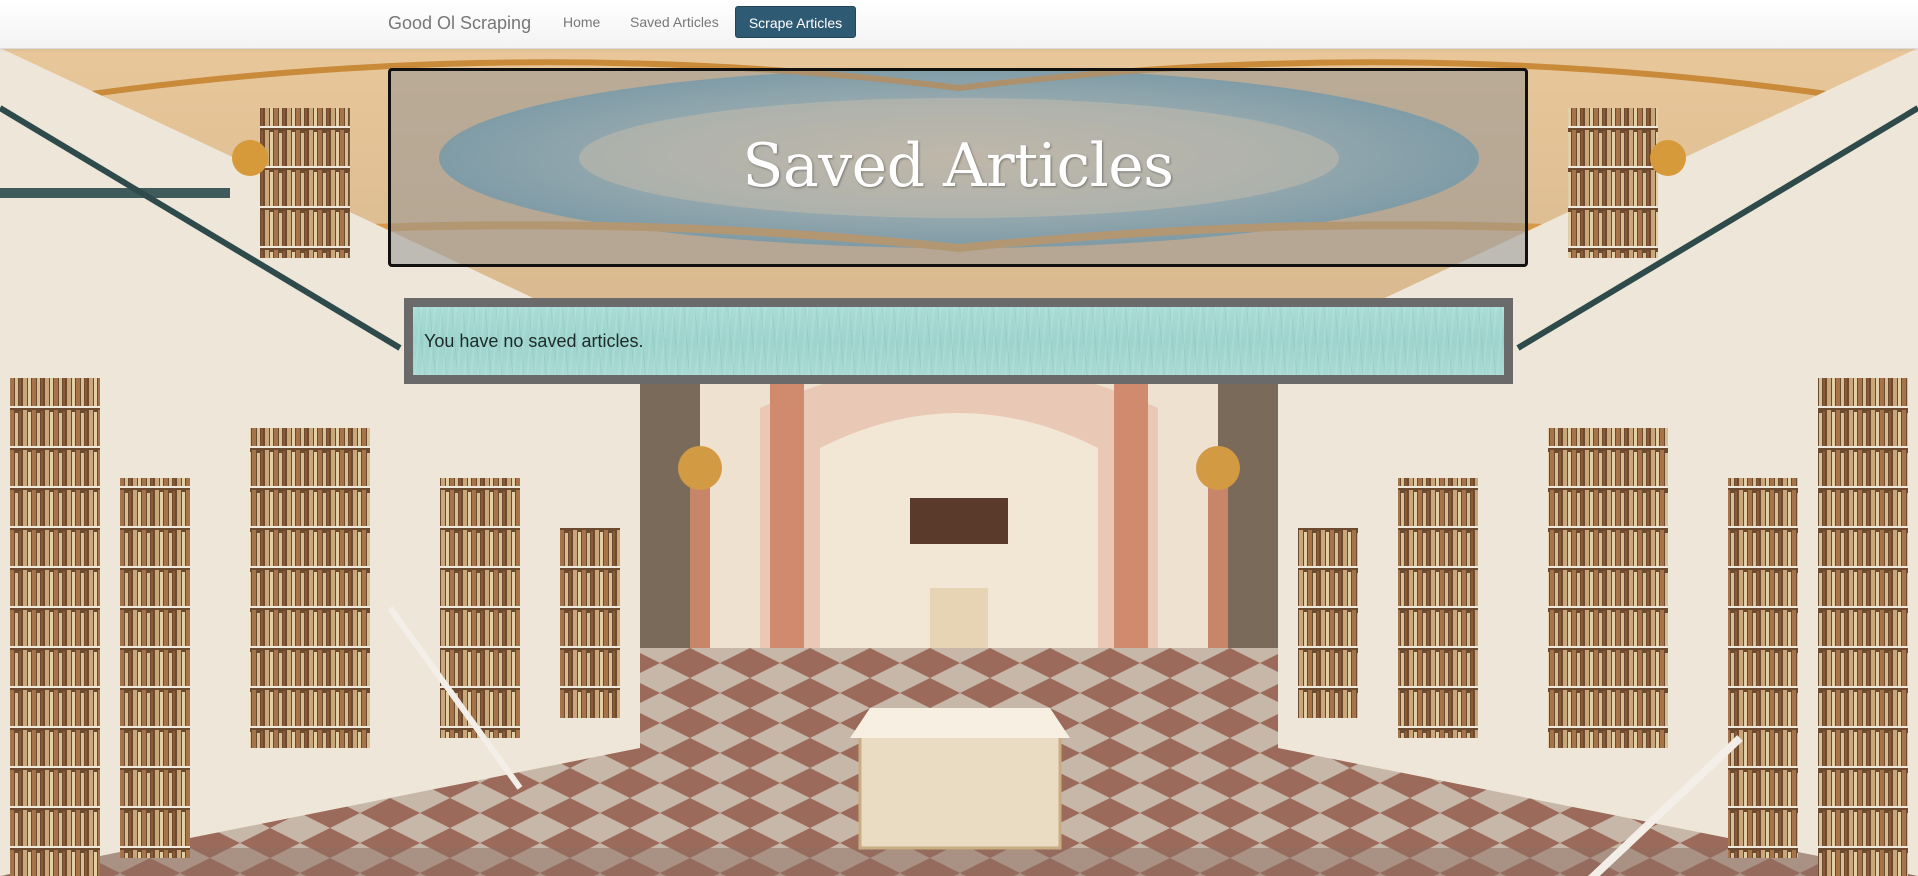  Describe the element at coordinates (581, 22) in the screenshot. I see `nav-link-home: Home` at that location.